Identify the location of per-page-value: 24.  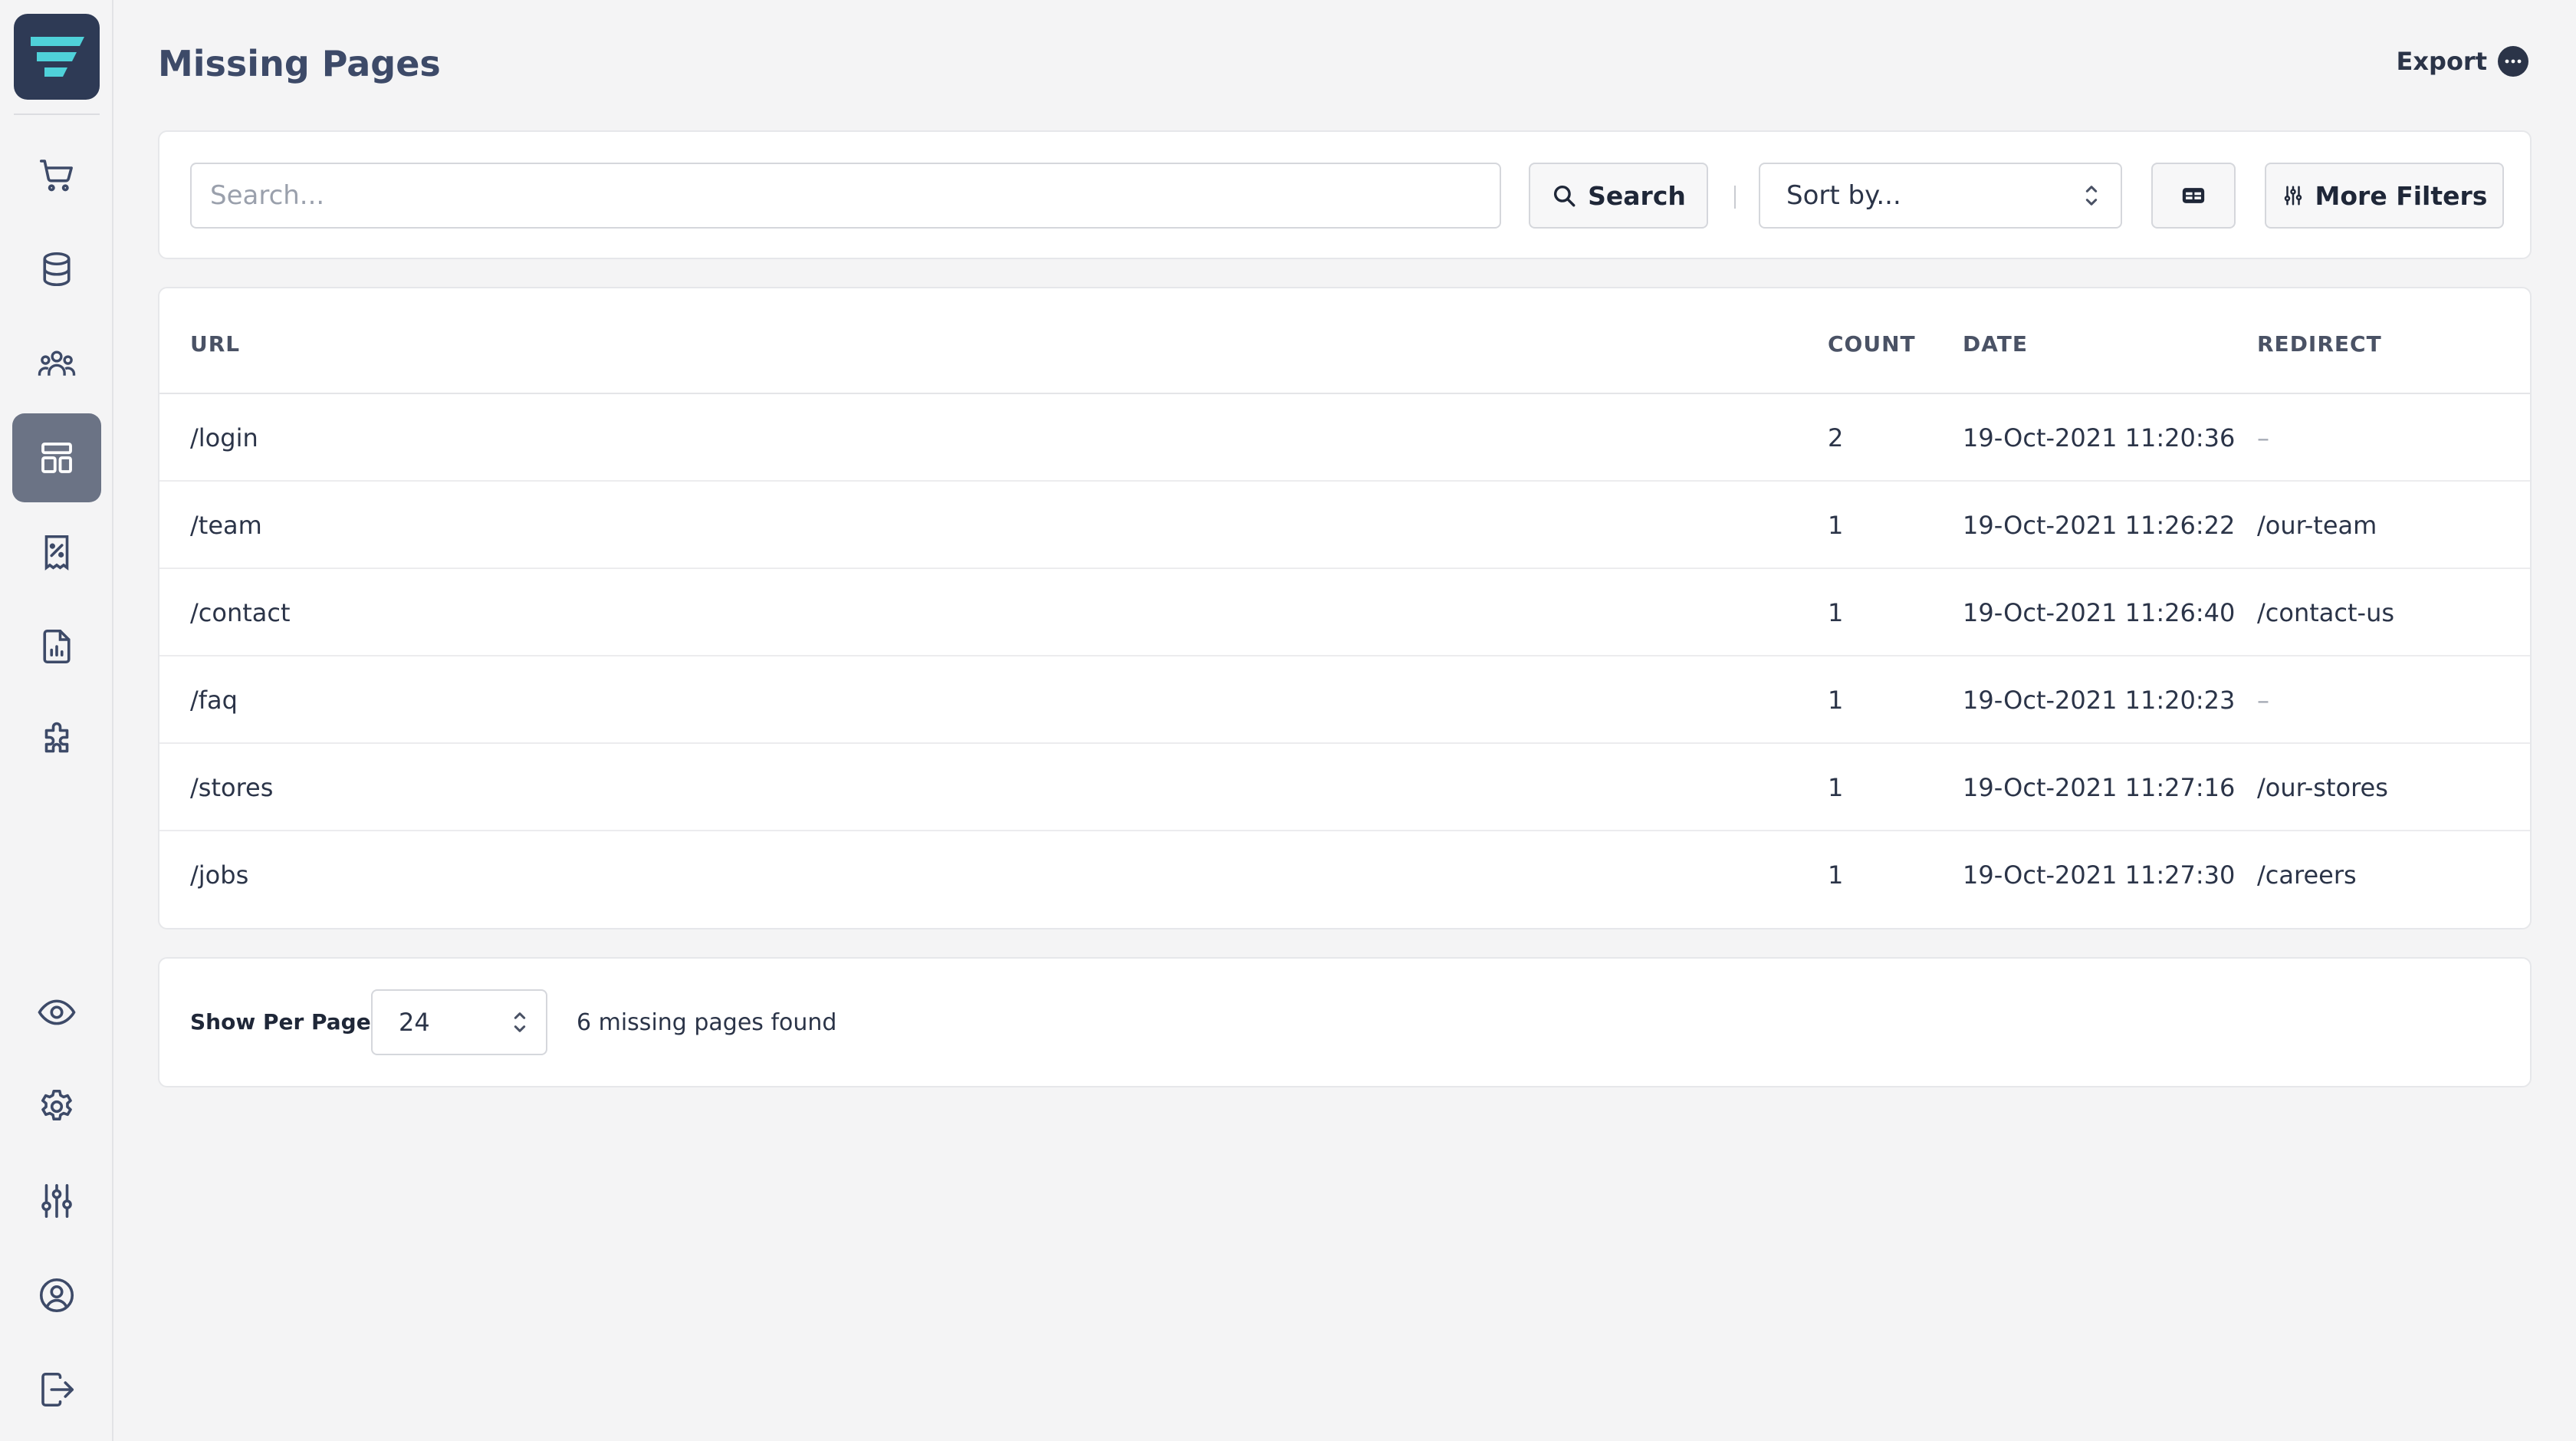
(415, 1022).